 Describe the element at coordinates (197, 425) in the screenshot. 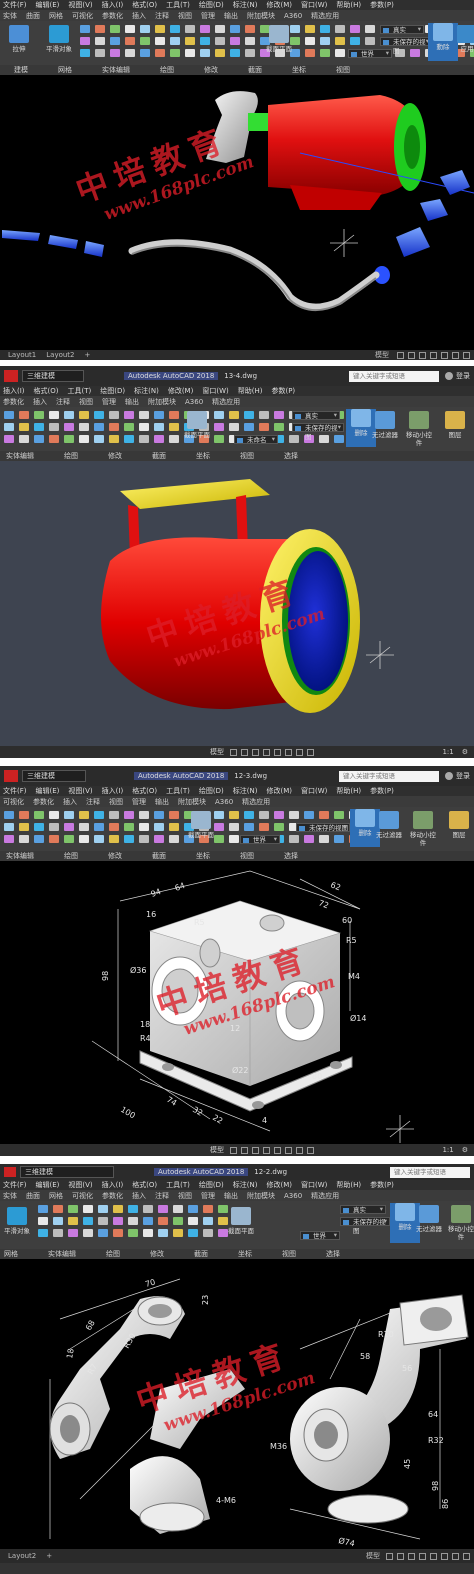

I see `section-plane-button: 截面平面` at that location.